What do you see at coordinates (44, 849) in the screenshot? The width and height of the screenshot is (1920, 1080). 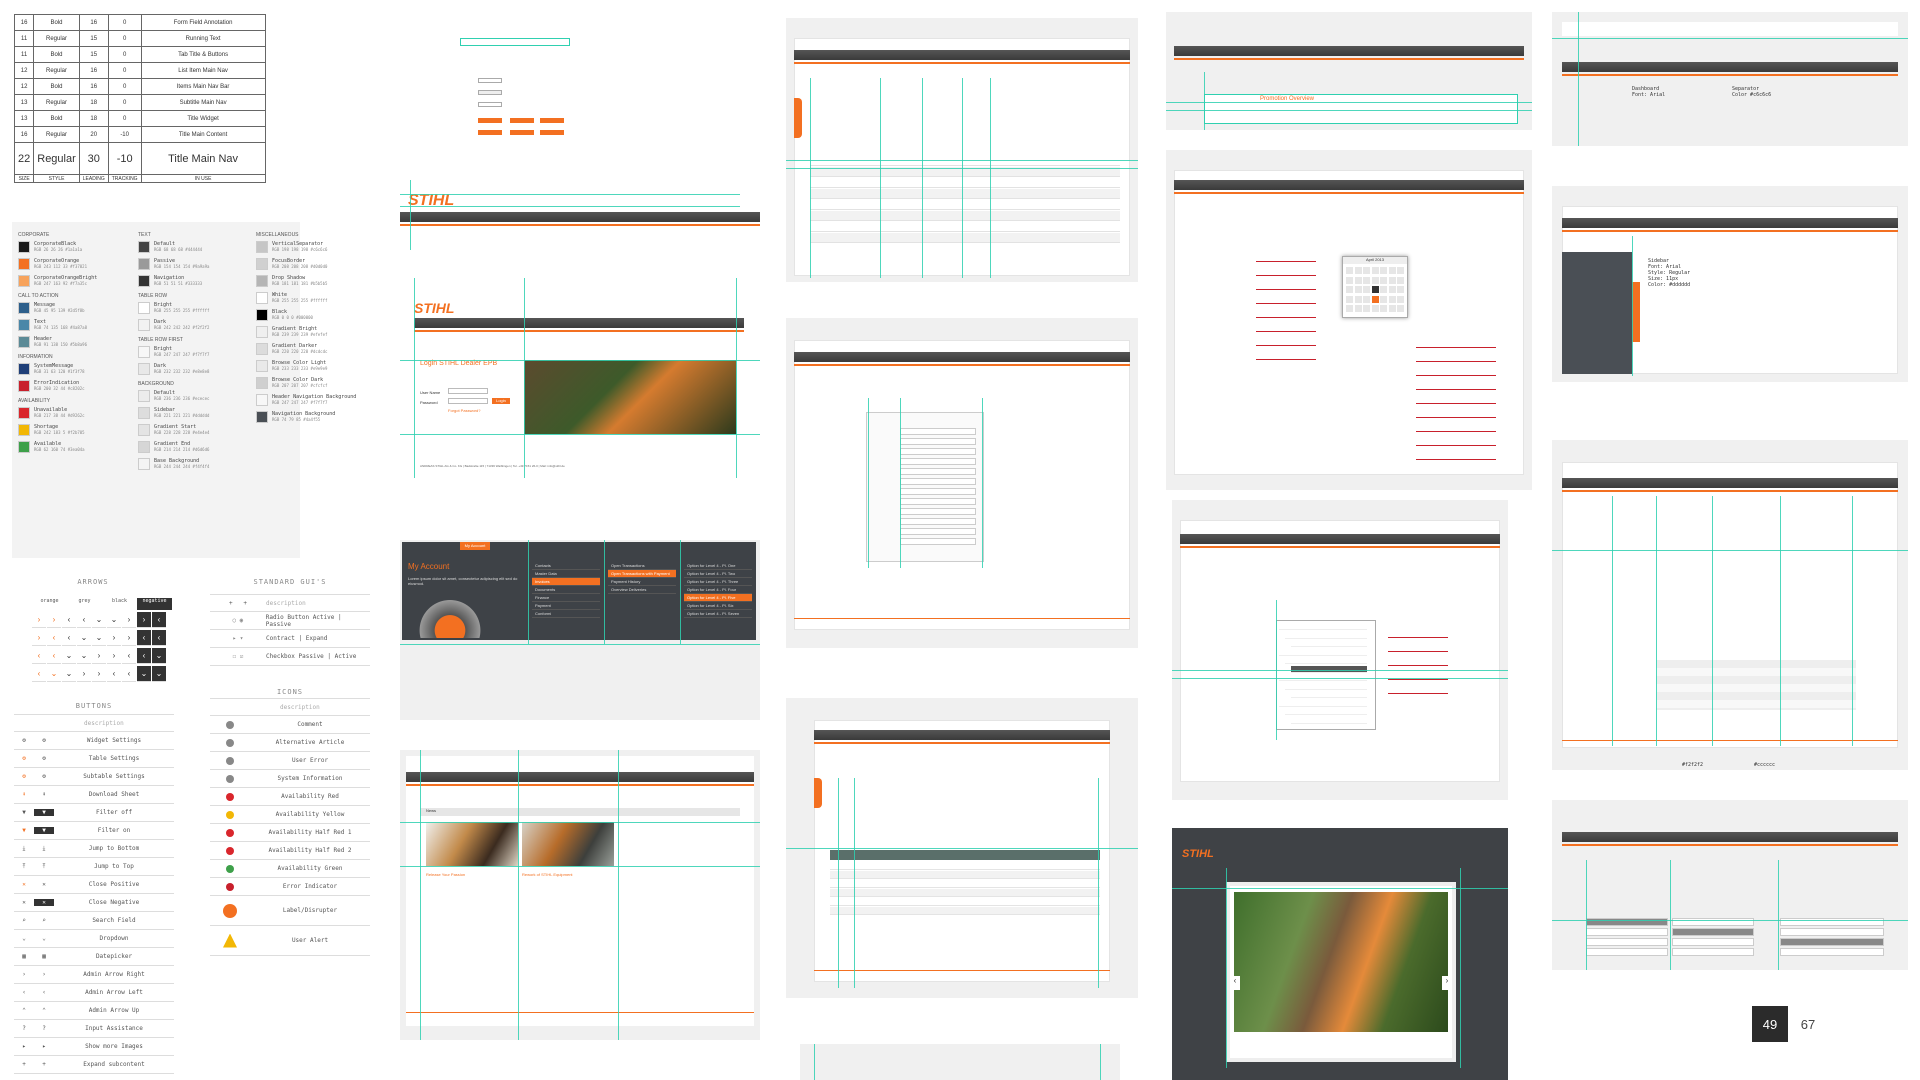 I see `button-icon-b: ⤓` at bounding box center [44, 849].